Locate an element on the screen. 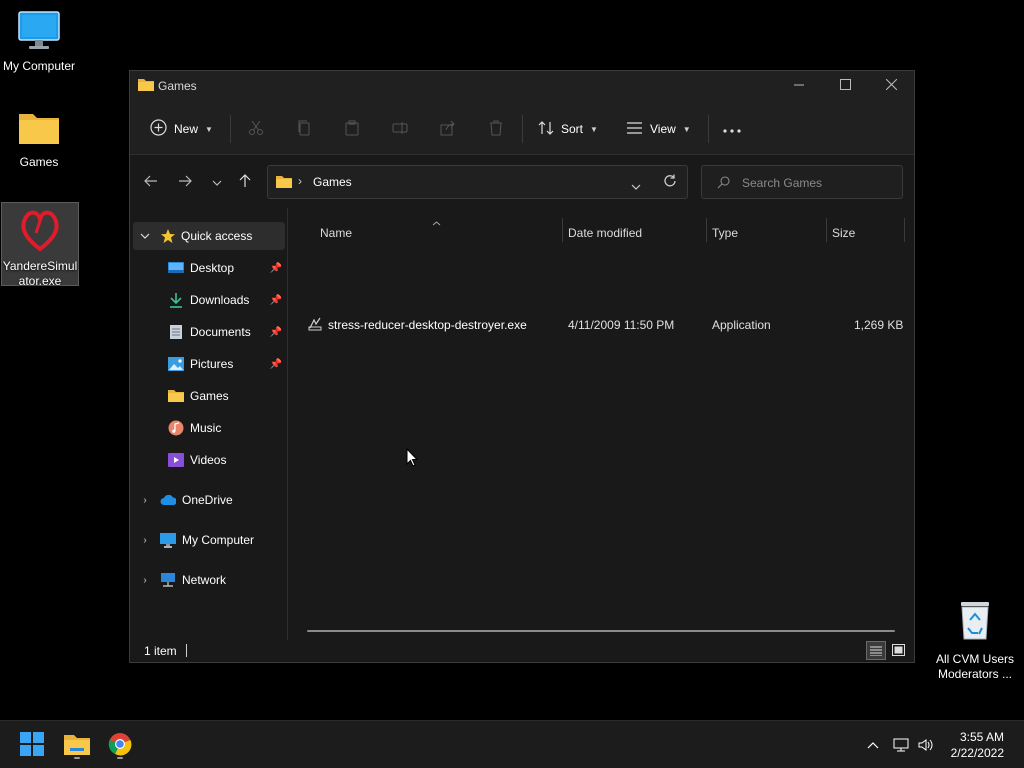 The height and width of the screenshot is (768, 1024). nav-network: › Network is located at coordinates (208, 580).